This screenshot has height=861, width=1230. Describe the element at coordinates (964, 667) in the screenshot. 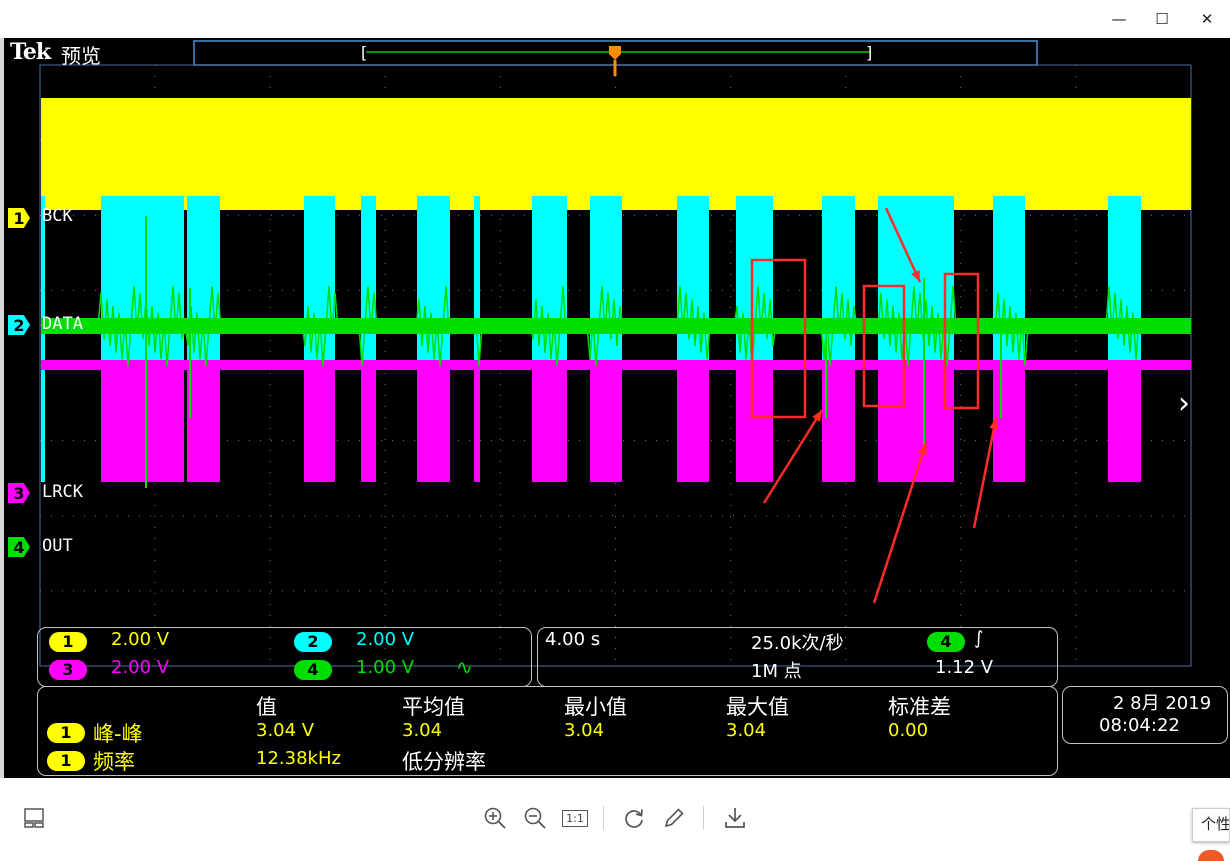

I see `trigger-level: 1.12 V` at that location.